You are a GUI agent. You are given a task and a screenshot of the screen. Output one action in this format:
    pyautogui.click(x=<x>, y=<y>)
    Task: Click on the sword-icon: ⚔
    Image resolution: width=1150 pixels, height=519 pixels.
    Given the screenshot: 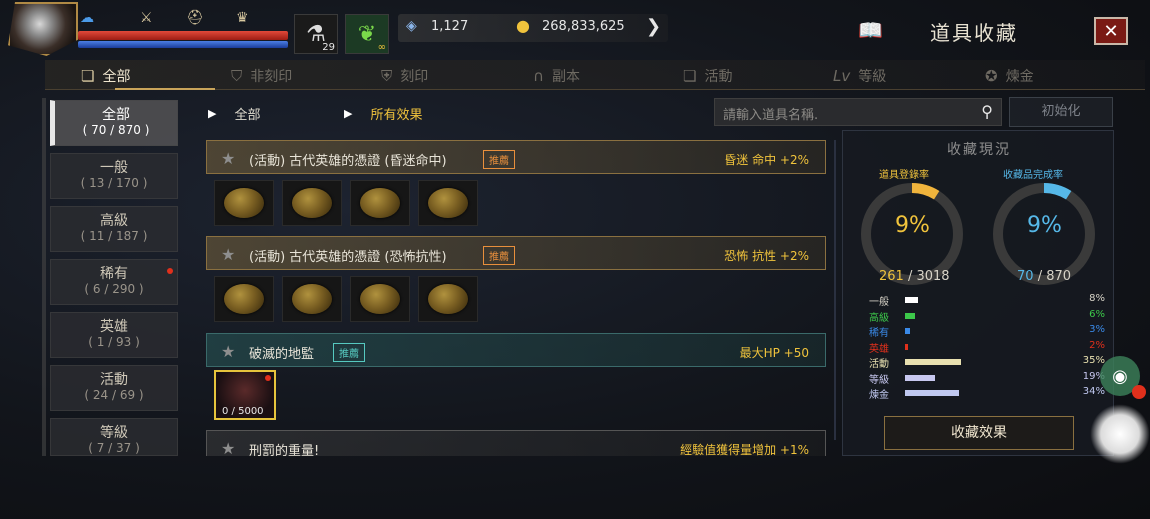 What is the action you would take?
    pyautogui.click(x=146, y=18)
    